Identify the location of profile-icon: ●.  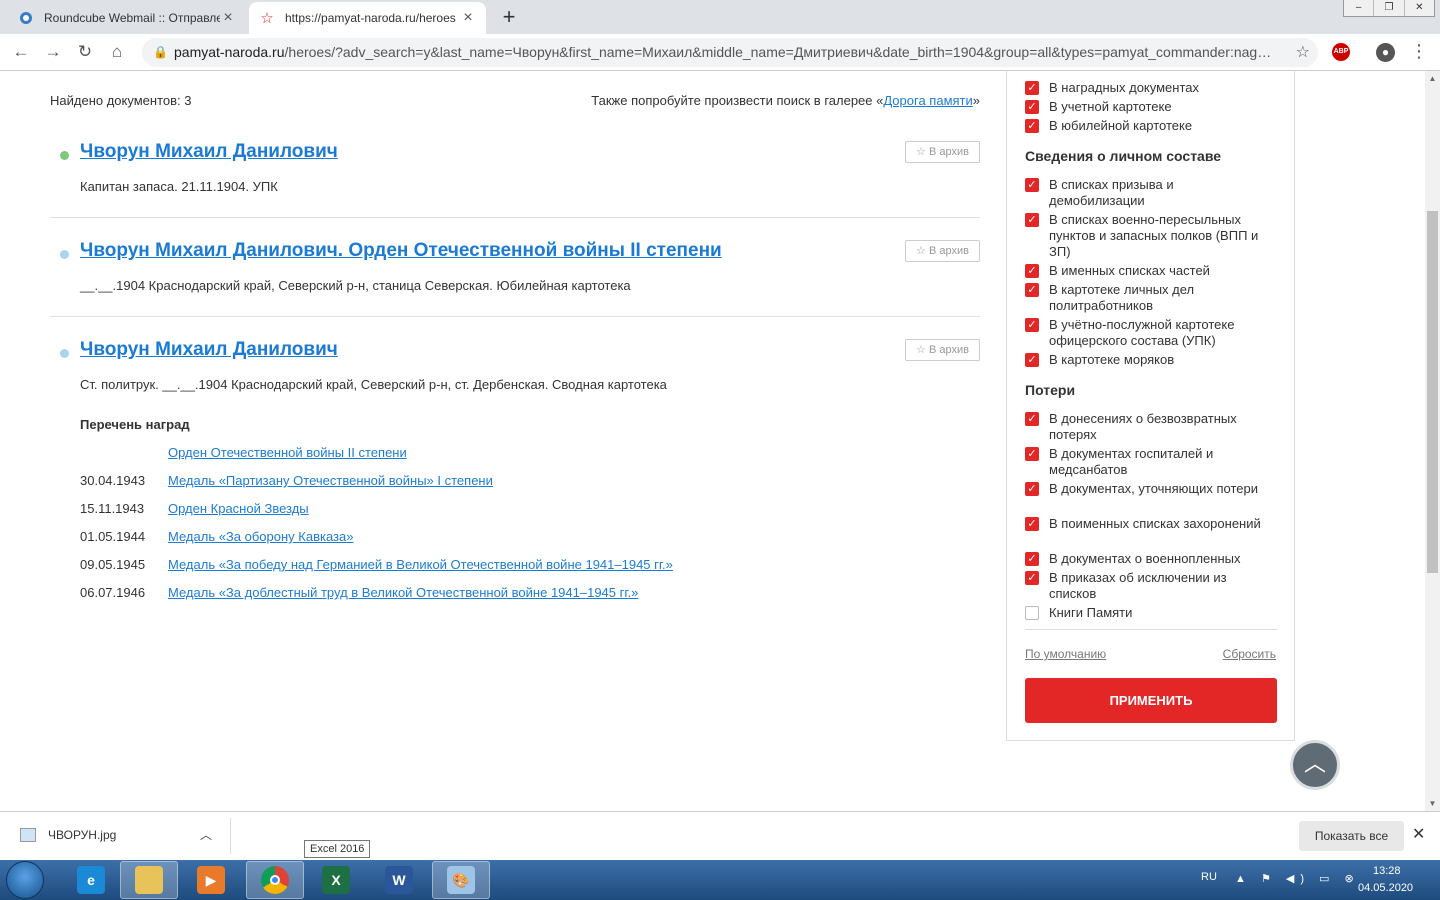
(1385, 52).